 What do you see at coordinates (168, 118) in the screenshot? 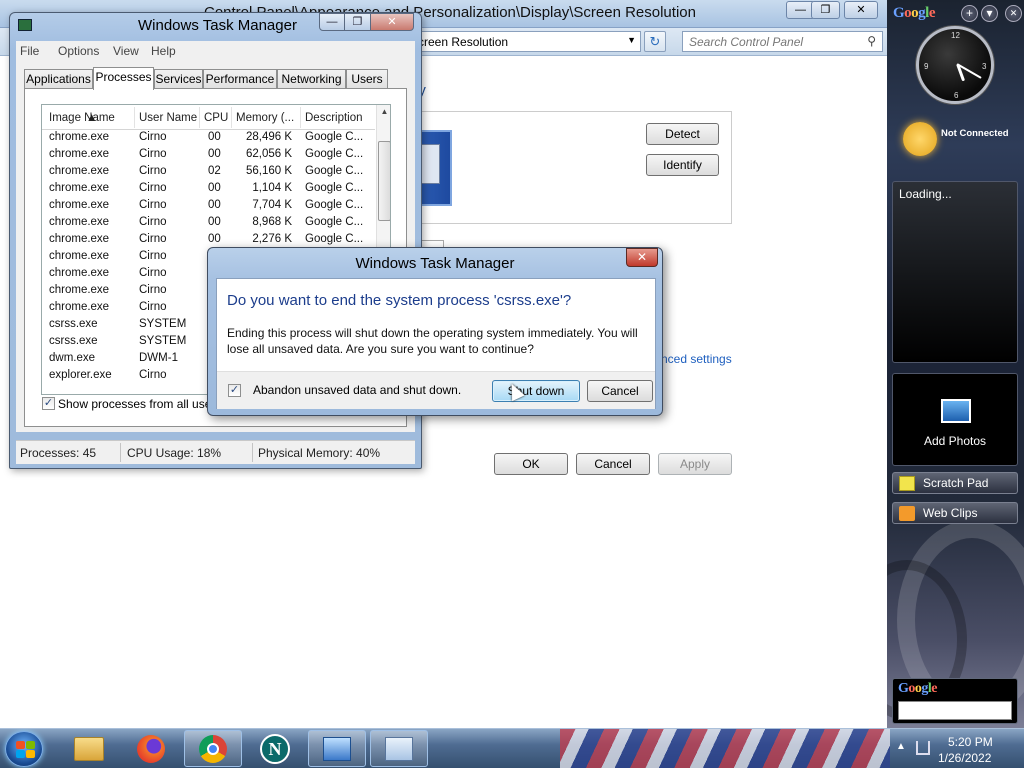
I see `column-user-name: User Name` at bounding box center [168, 118].